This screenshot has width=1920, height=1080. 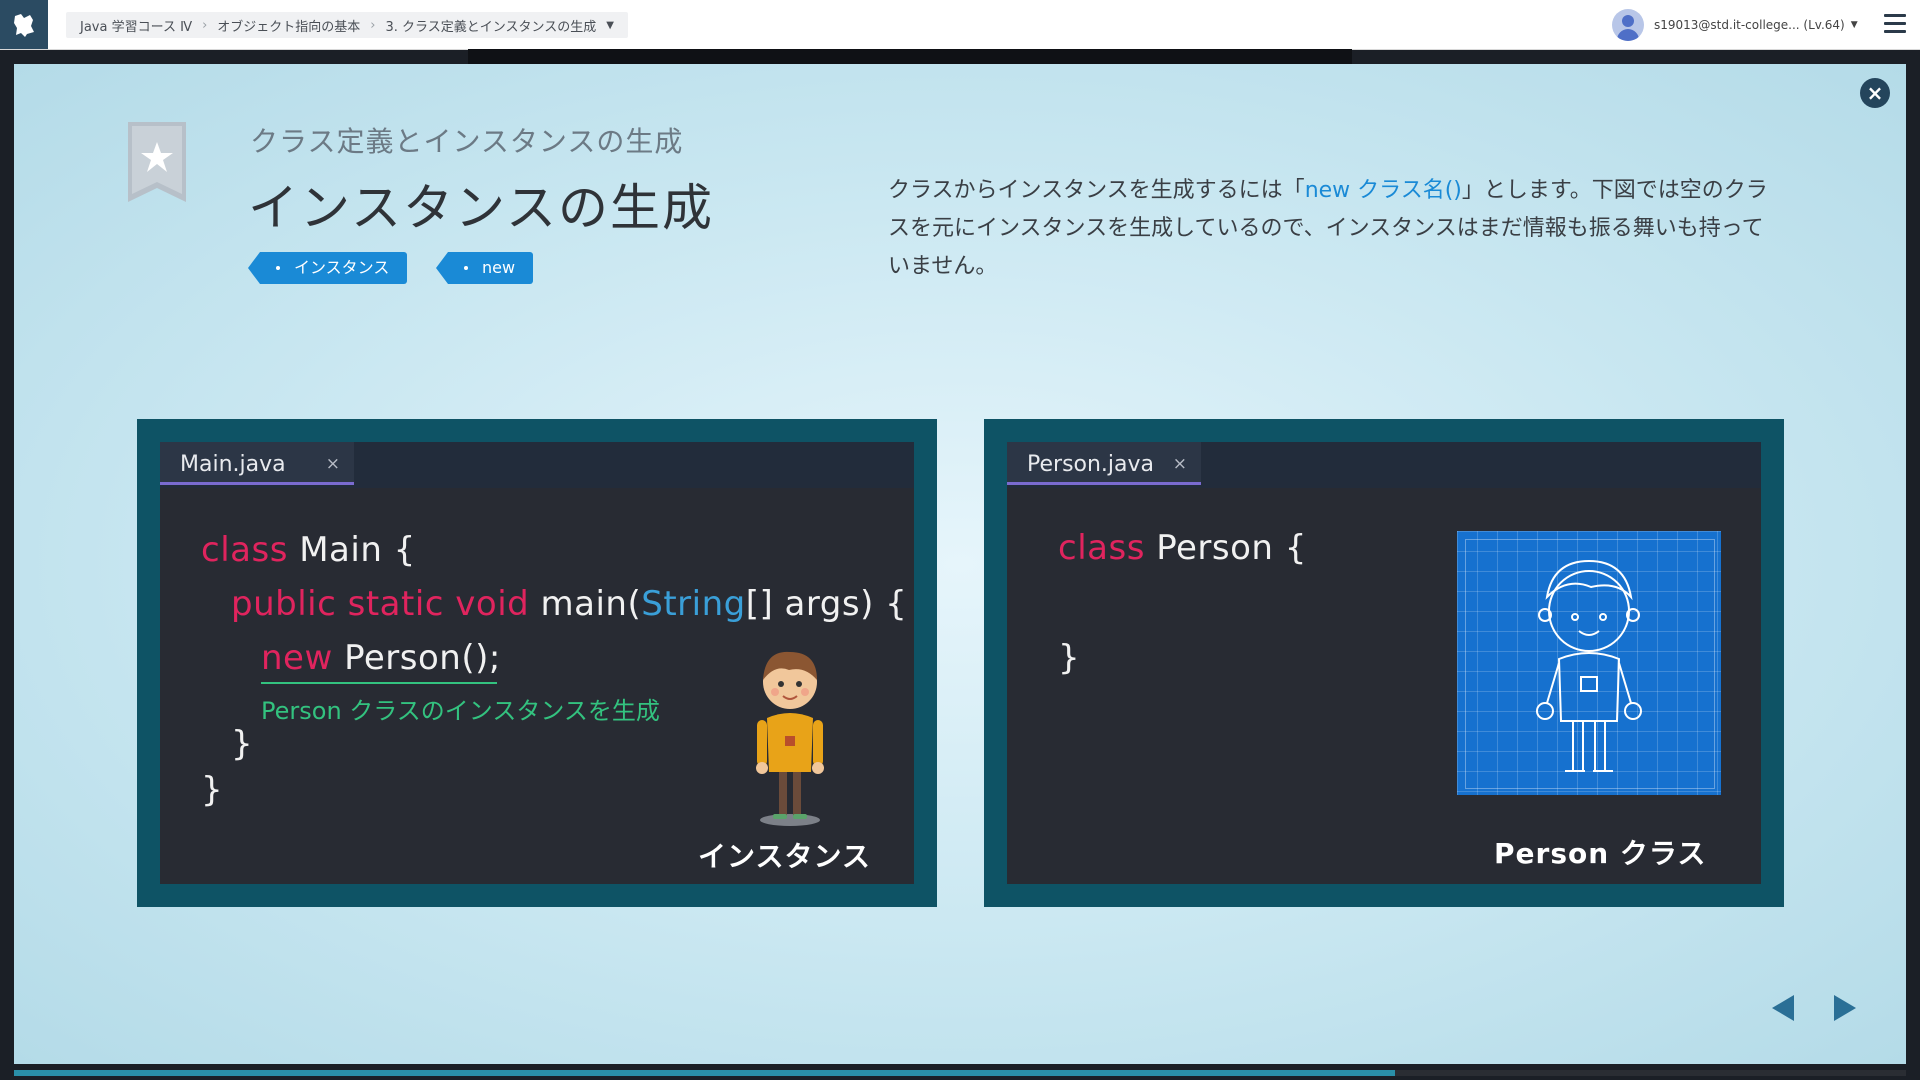 What do you see at coordinates (910, 57) in the screenshot?
I see `background-strip` at bounding box center [910, 57].